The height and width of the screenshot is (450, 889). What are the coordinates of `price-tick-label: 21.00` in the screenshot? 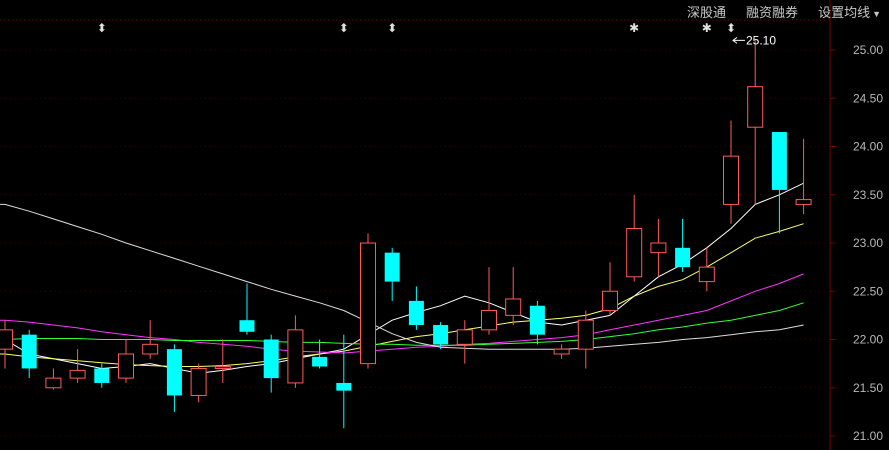 It's located at (868, 436).